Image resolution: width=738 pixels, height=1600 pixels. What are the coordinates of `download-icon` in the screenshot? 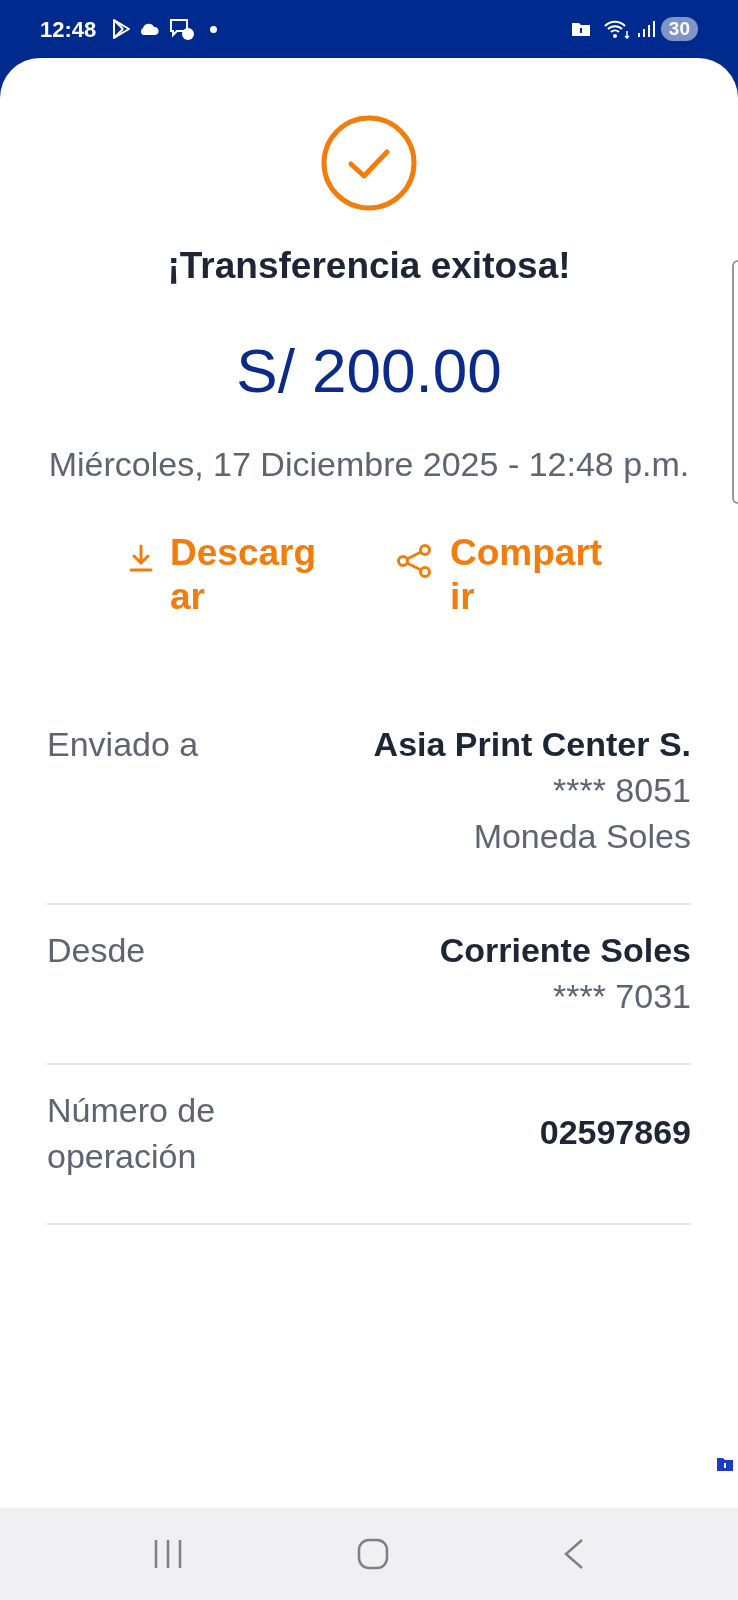 It's located at (141, 557).